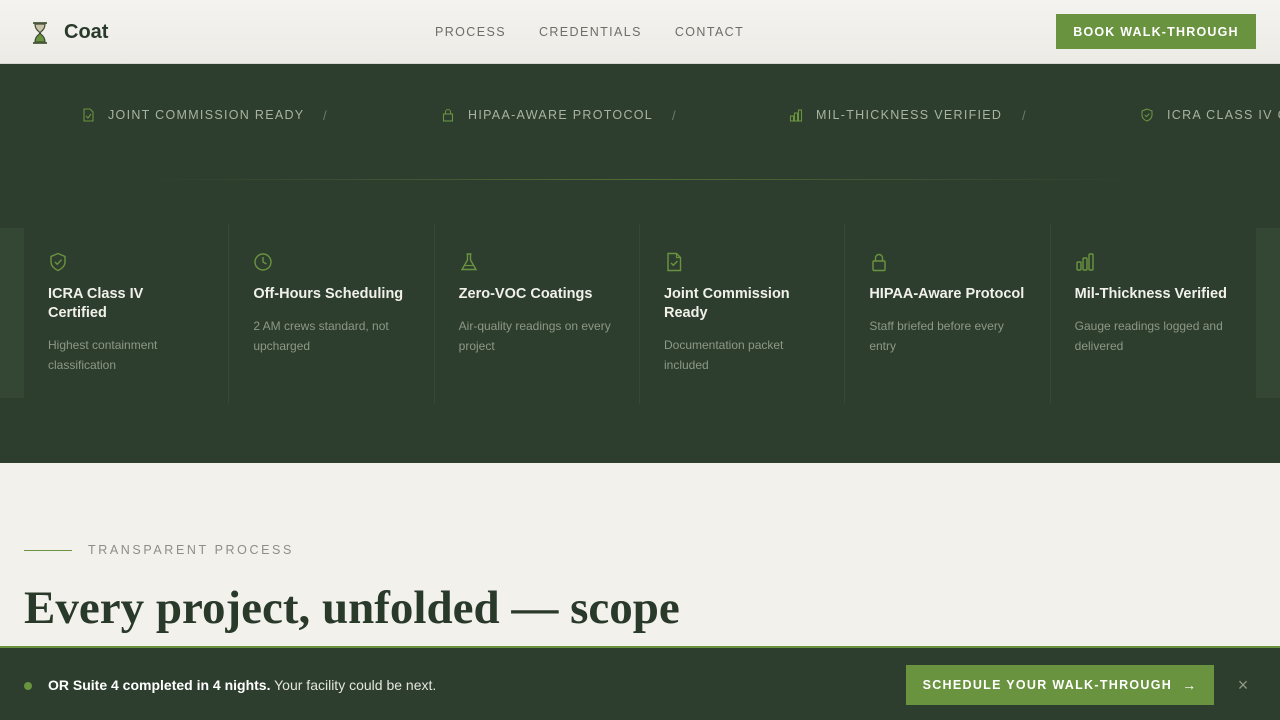  I want to click on clock-icon, so click(263, 262).